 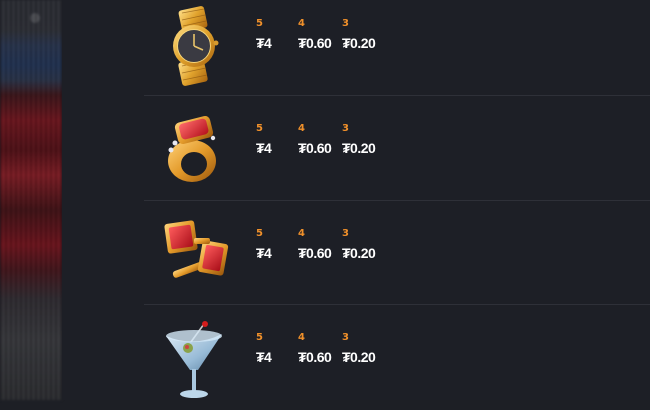 I want to click on martini-glass-icon, so click(x=194, y=357).